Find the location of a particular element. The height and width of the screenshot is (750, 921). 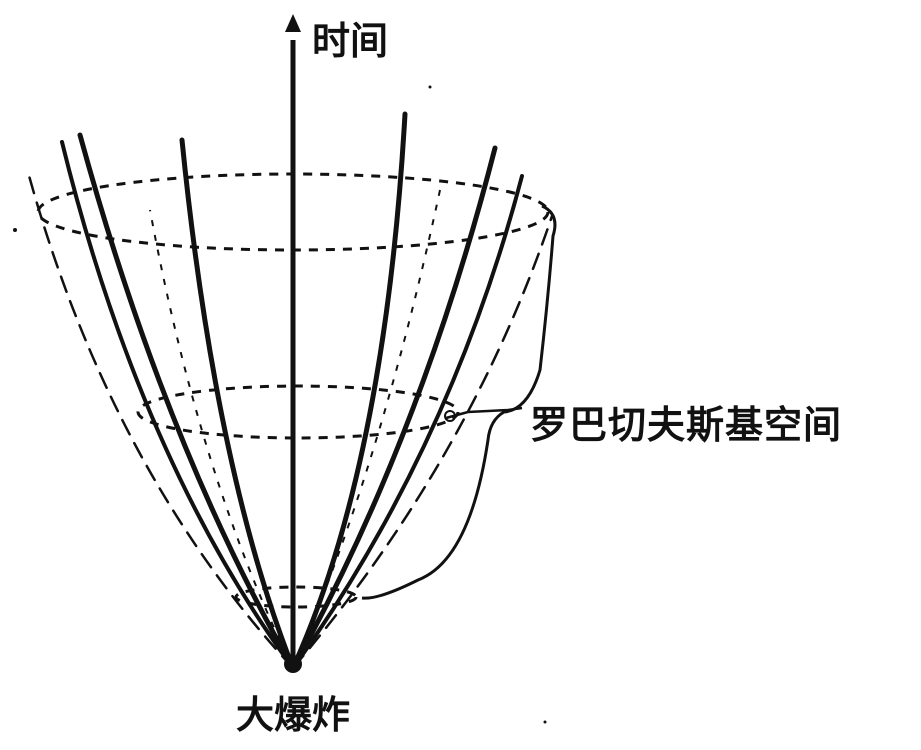

big-bang-point is located at coordinates (293, 664).